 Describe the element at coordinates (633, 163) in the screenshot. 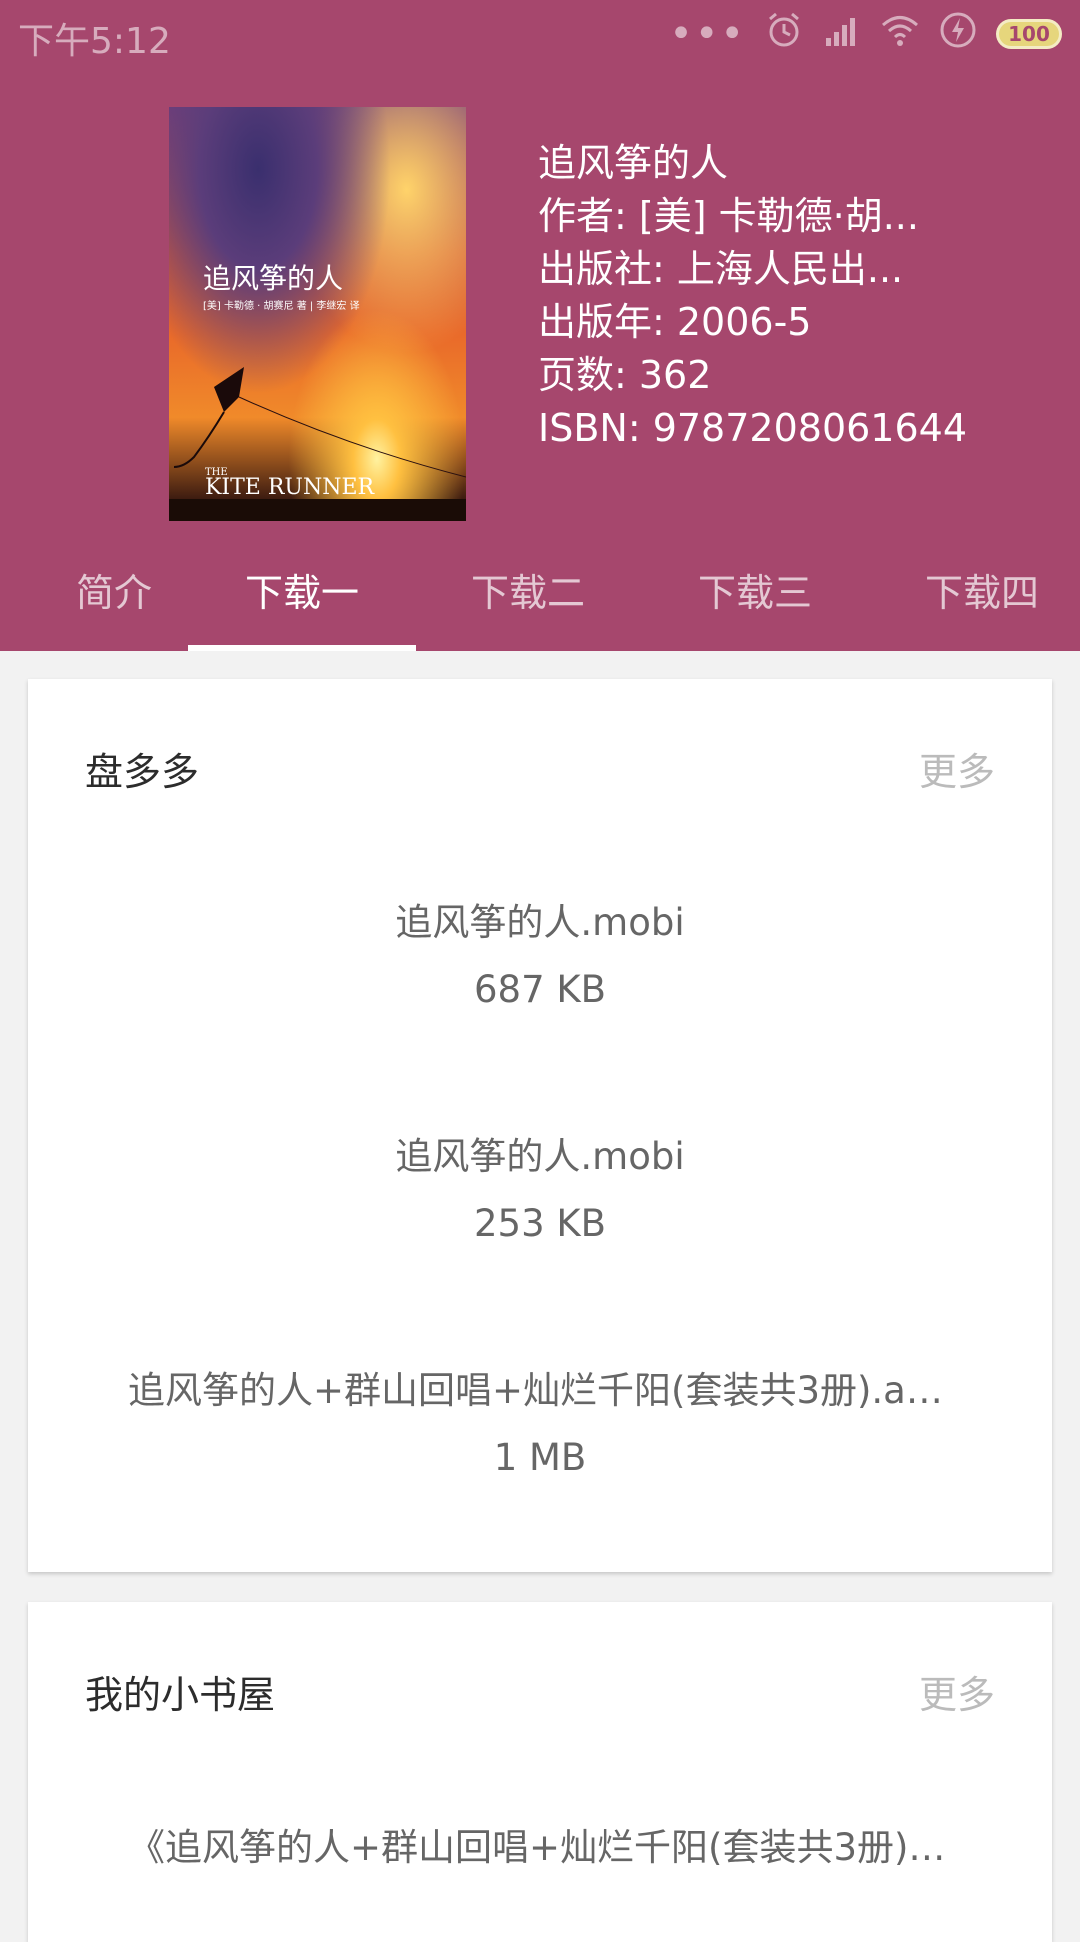

I see `book-title: 追风筝的人` at that location.